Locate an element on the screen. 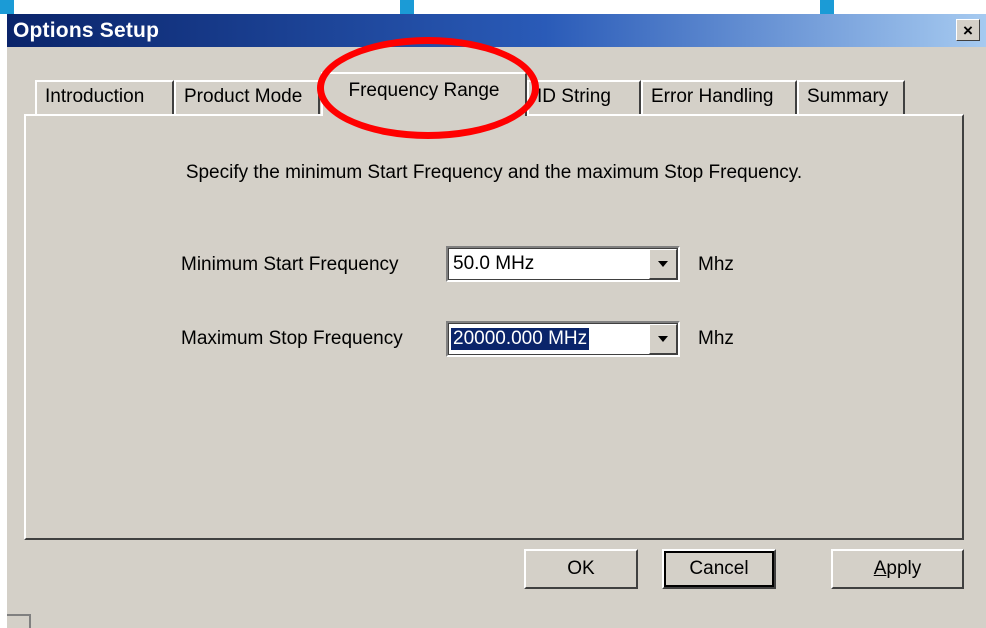 The image size is (986, 628). tab-id-string: ID String is located at coordinates (584, 97).